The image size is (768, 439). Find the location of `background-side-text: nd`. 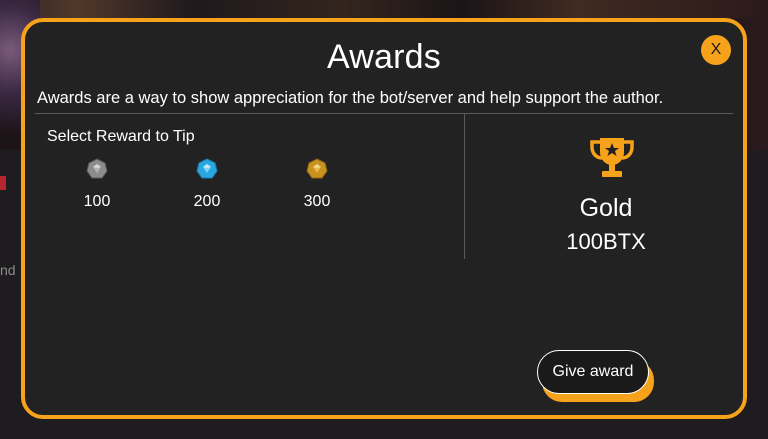

background-side-text: nd is located at coordinates (8, 270).